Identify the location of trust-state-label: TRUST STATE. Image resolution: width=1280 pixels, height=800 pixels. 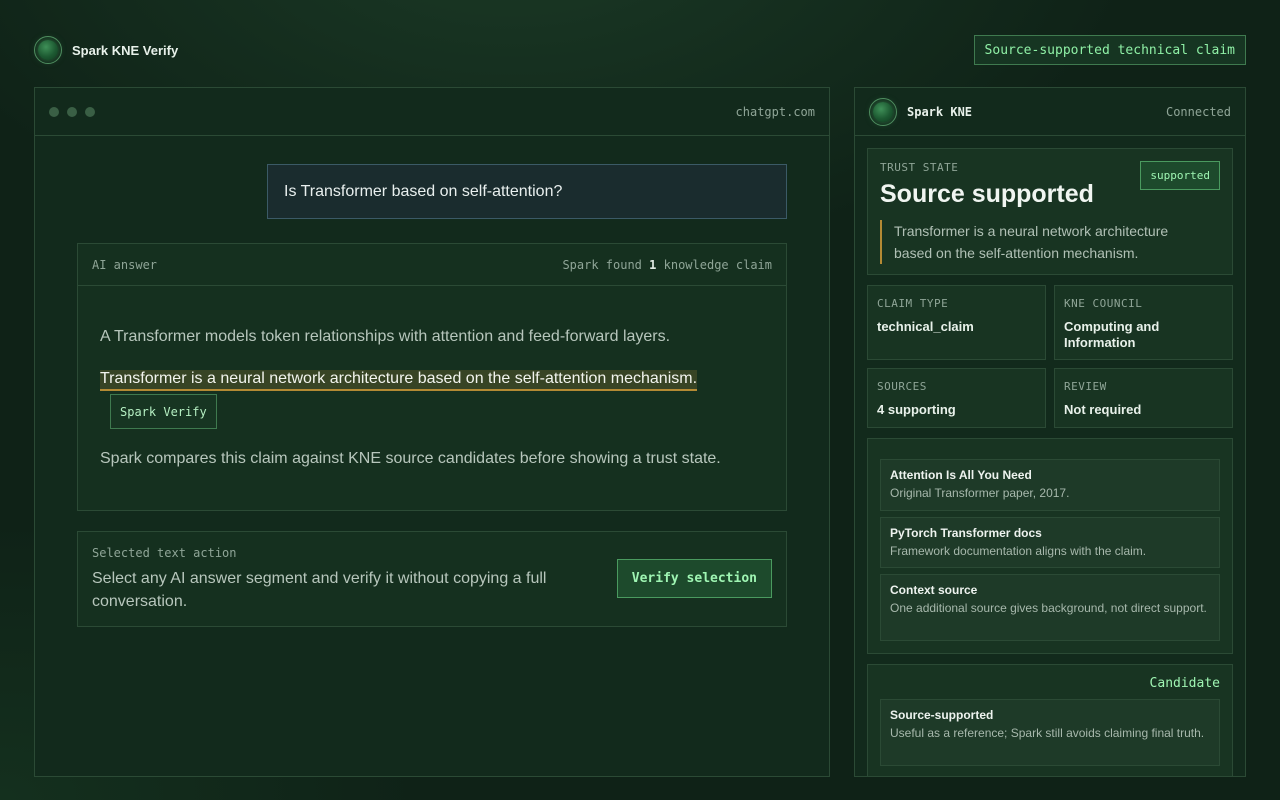
(919, 167).